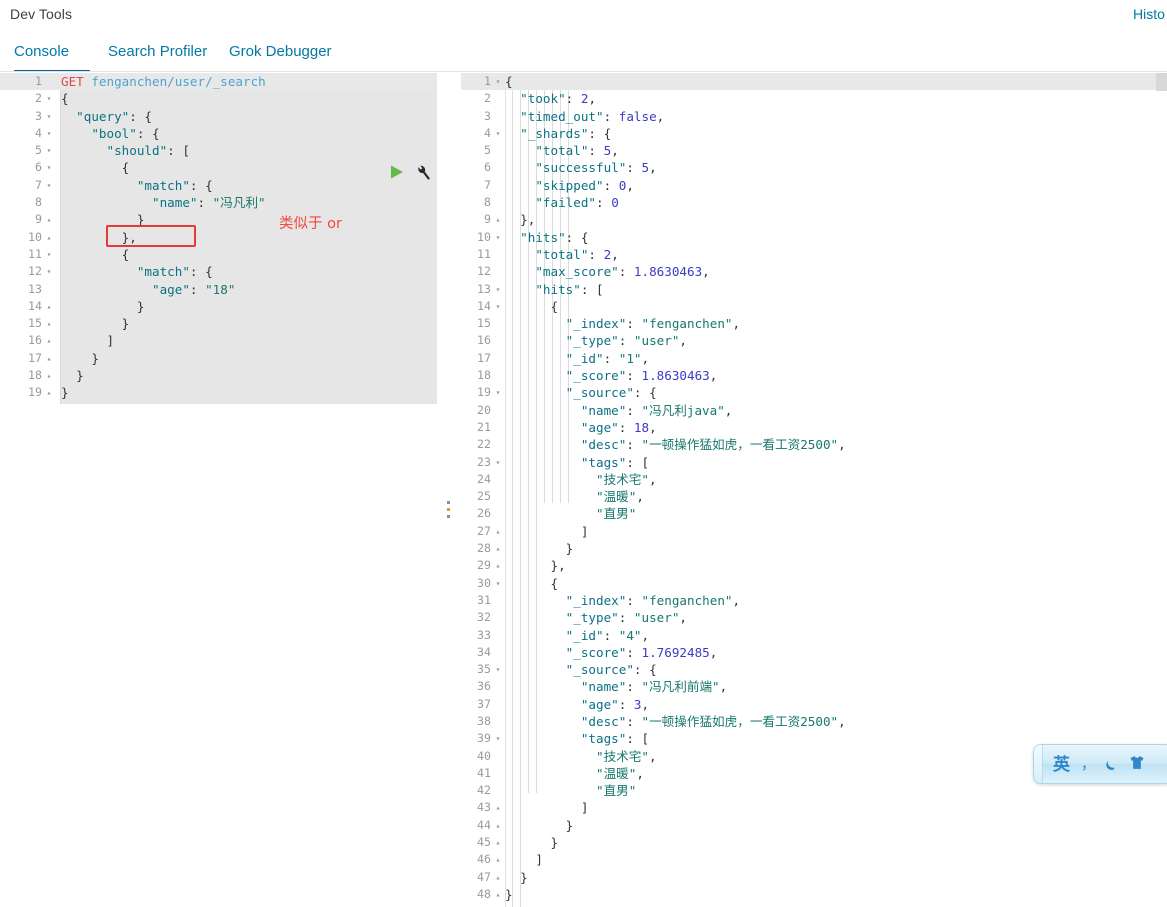 The height and width of the screenshot is (907, 1167). Describe the element at coordinates (449, 490) in the screenshot. I see `pane-splitter` at that location.